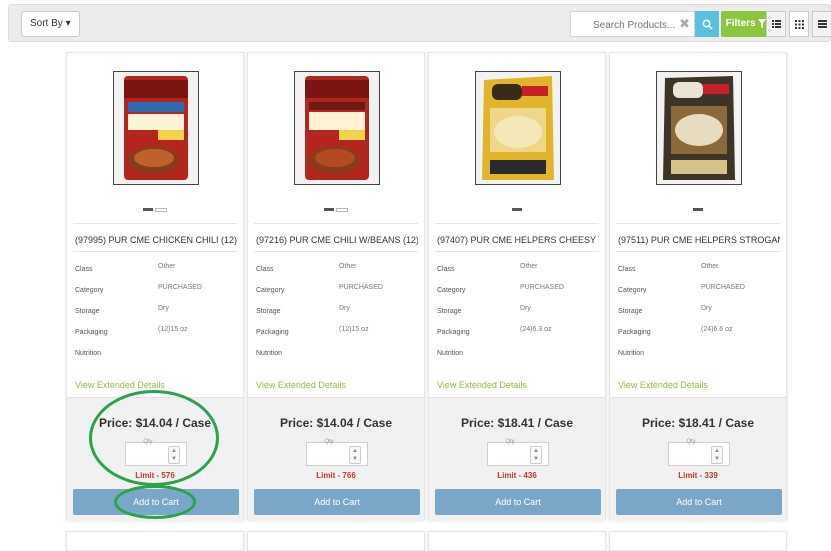 The image size is (831, 551). What do you see at coordinates (50, 24) in the screenshot?
I see `sort-by-dropdown: Sort By ▾` at bounding box center [50, 24].